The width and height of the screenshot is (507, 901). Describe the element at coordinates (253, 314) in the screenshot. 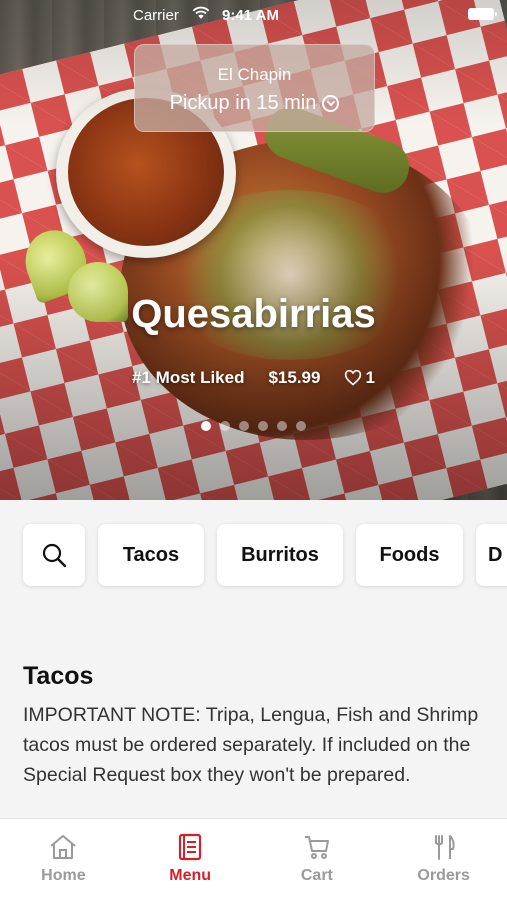

I see `hero-title: Quesabirrias` at that location.